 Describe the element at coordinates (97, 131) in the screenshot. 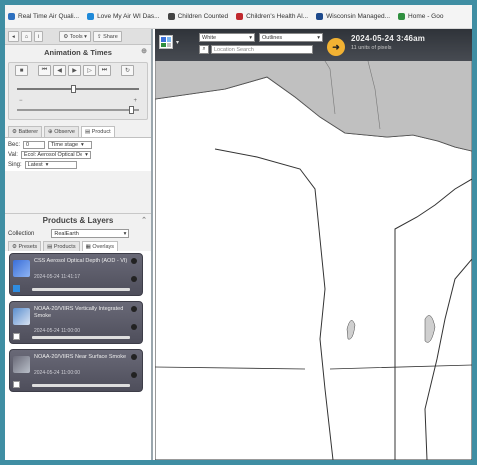

I see `tab-product: ▤ Product` at that location.